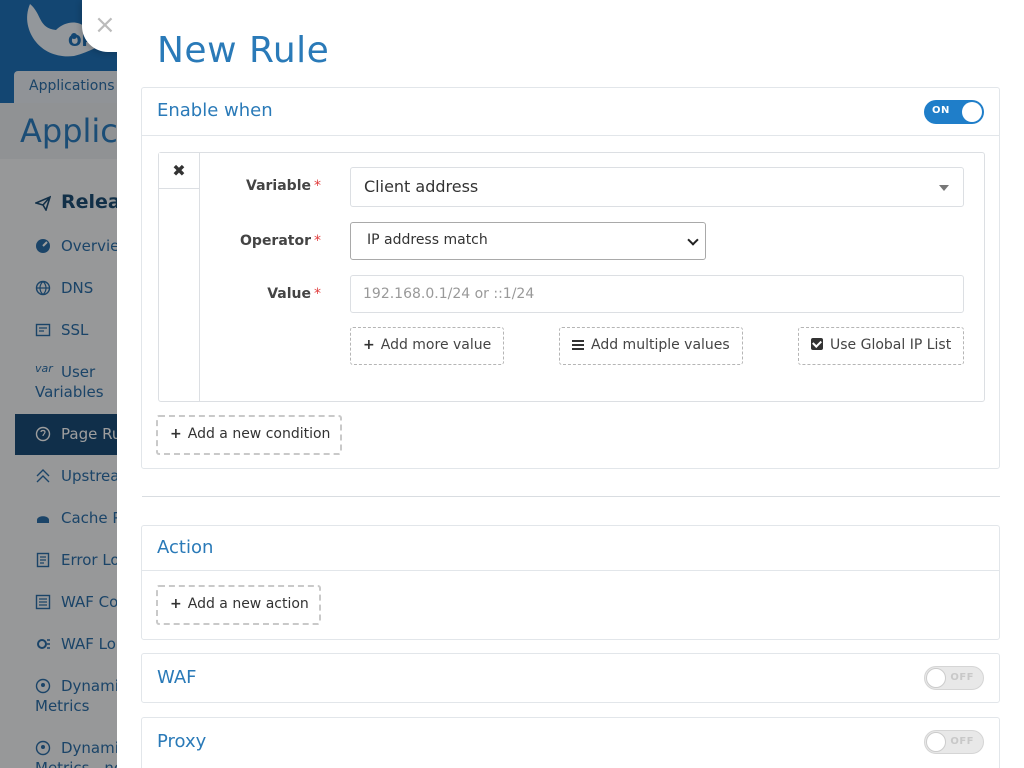  Describe the element at coordinates (954, 742) in the screenshot. I see `proxy-toggle: OFF` at that location.